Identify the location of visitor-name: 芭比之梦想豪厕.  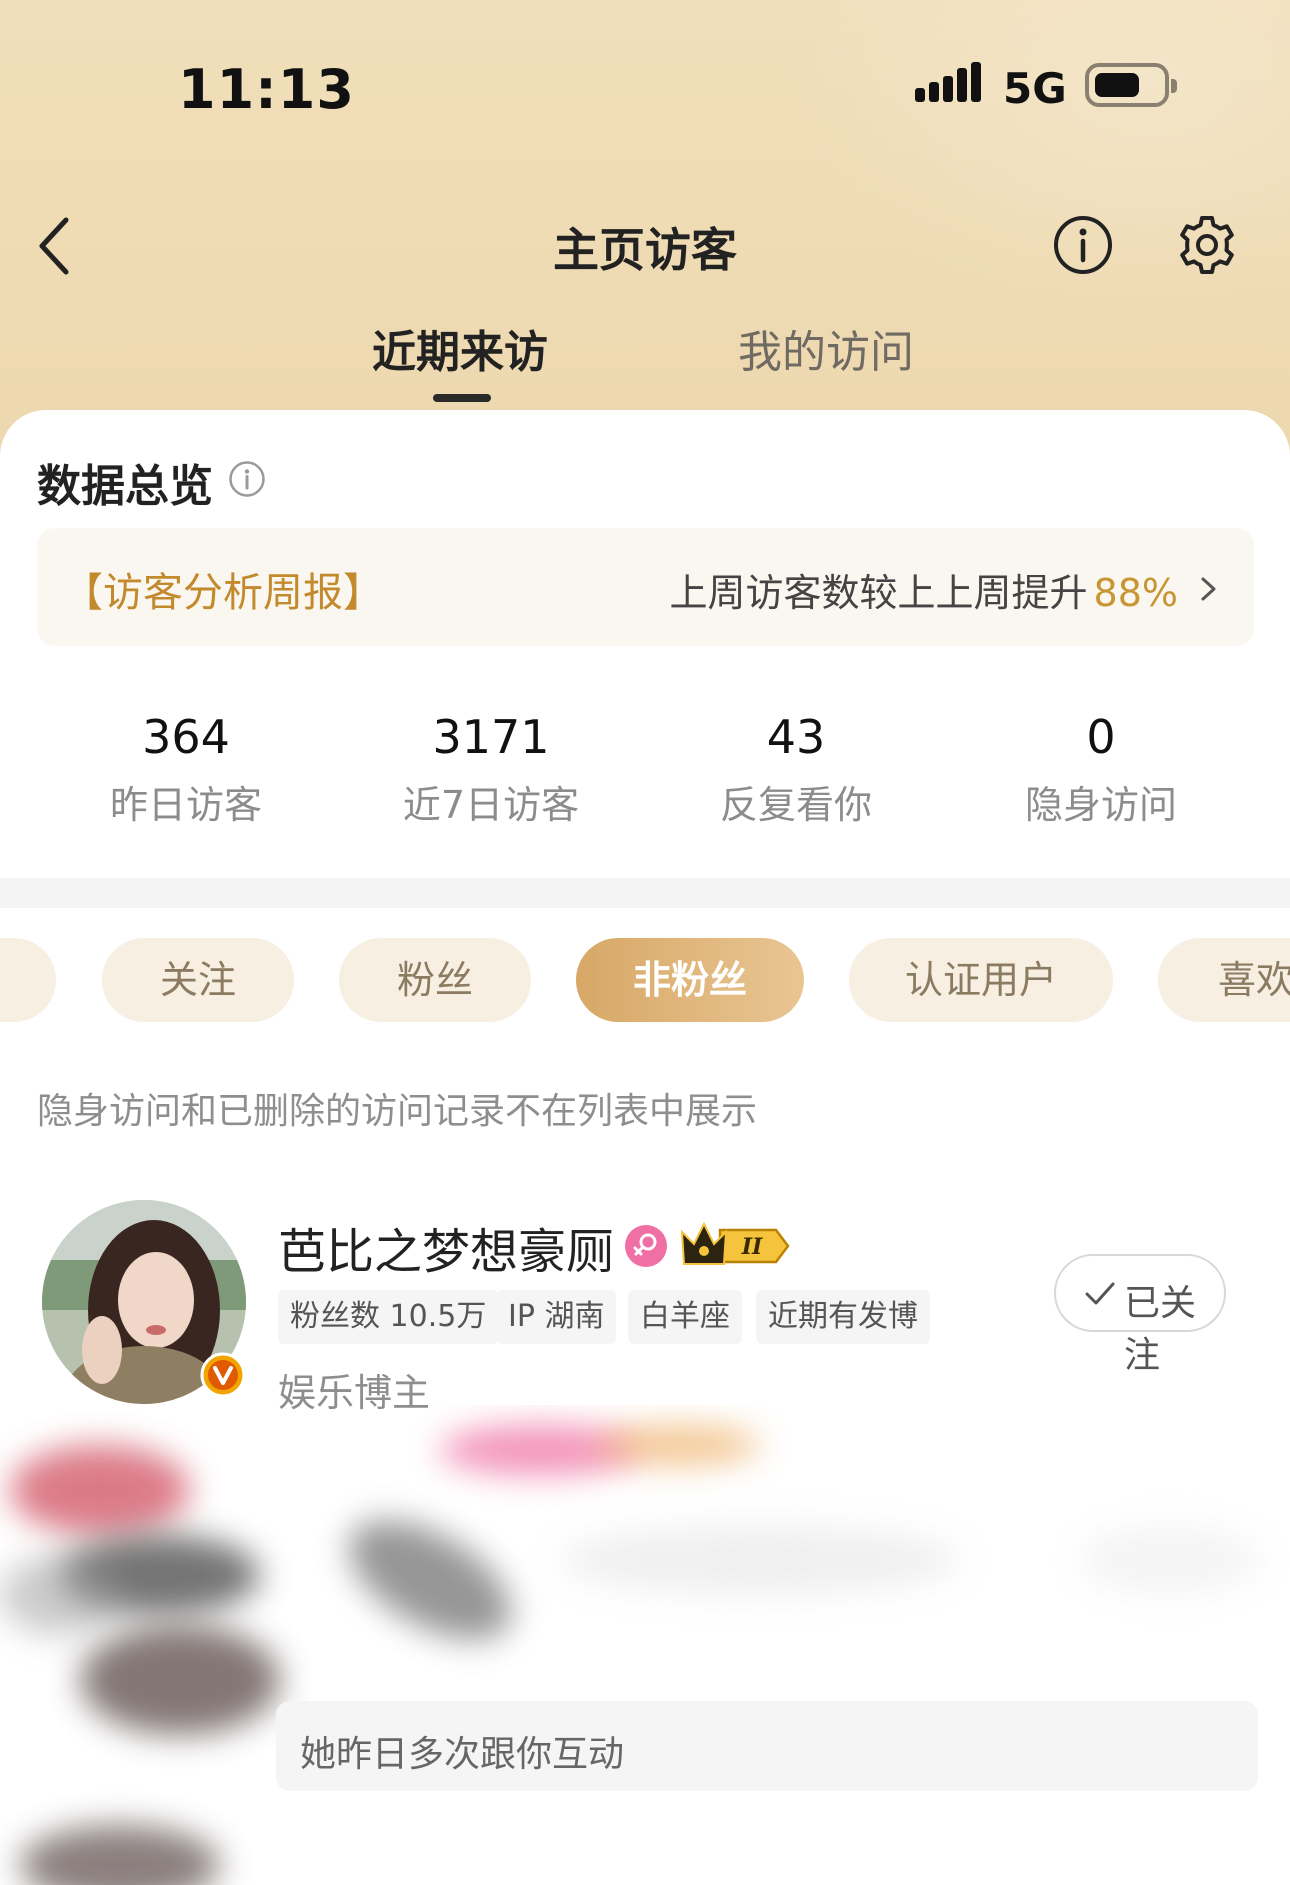
(446, 1247).